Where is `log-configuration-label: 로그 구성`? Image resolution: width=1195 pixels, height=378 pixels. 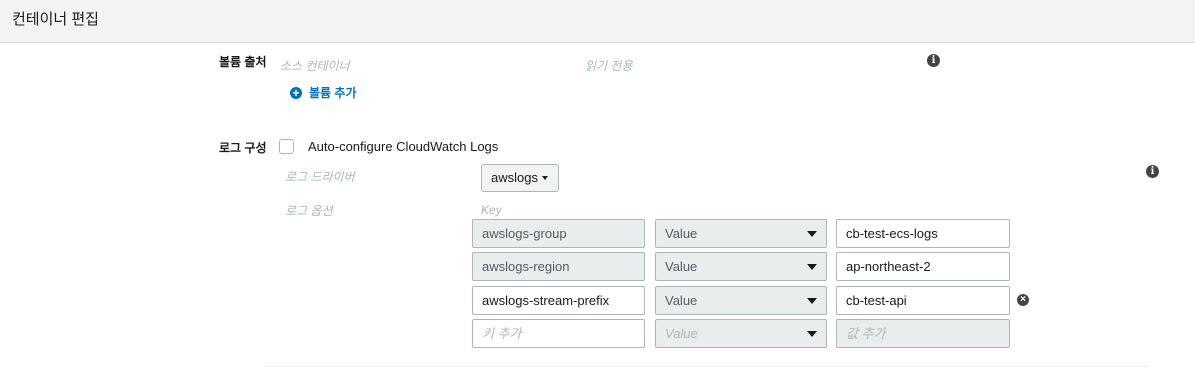 log-configuration-label: 로그 구성 is located at coordinates (243, 148).